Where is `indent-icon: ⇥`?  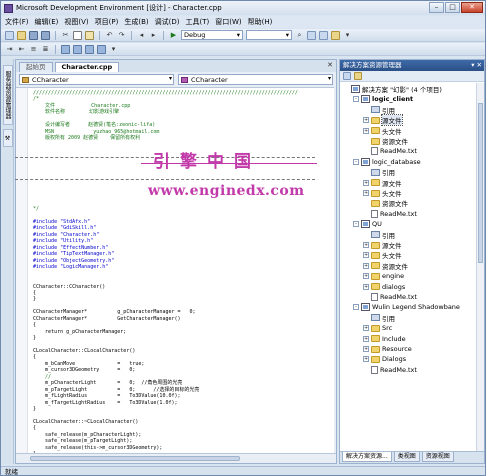
indent-icon: ⇥ is located at coordinates (9, 49).